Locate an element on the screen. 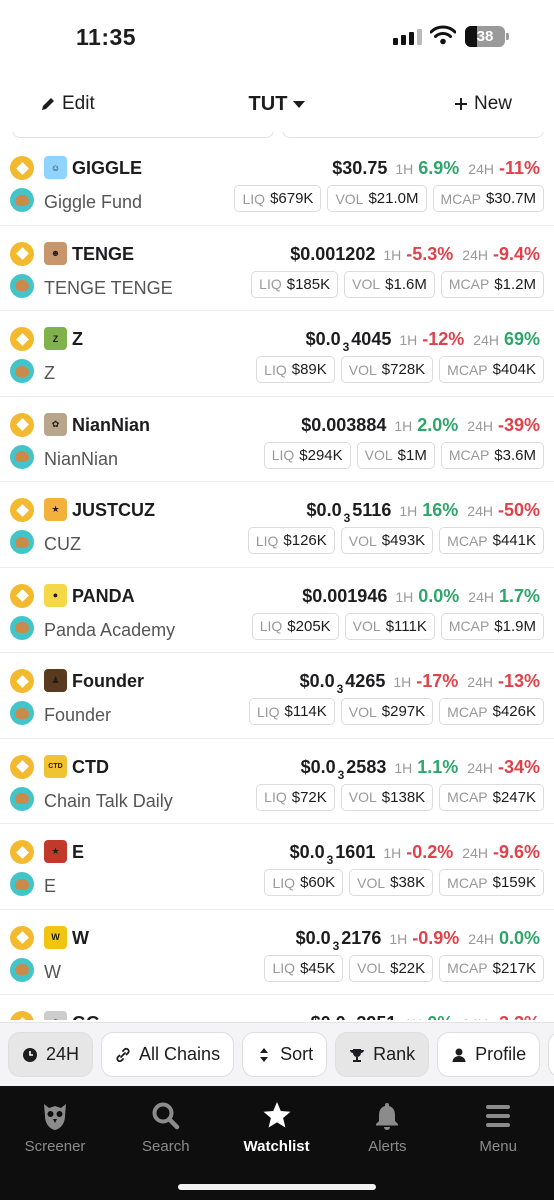 This screenshot has width=554, height=1200. price-tail: 1601 is located at coordinates (355, 852).